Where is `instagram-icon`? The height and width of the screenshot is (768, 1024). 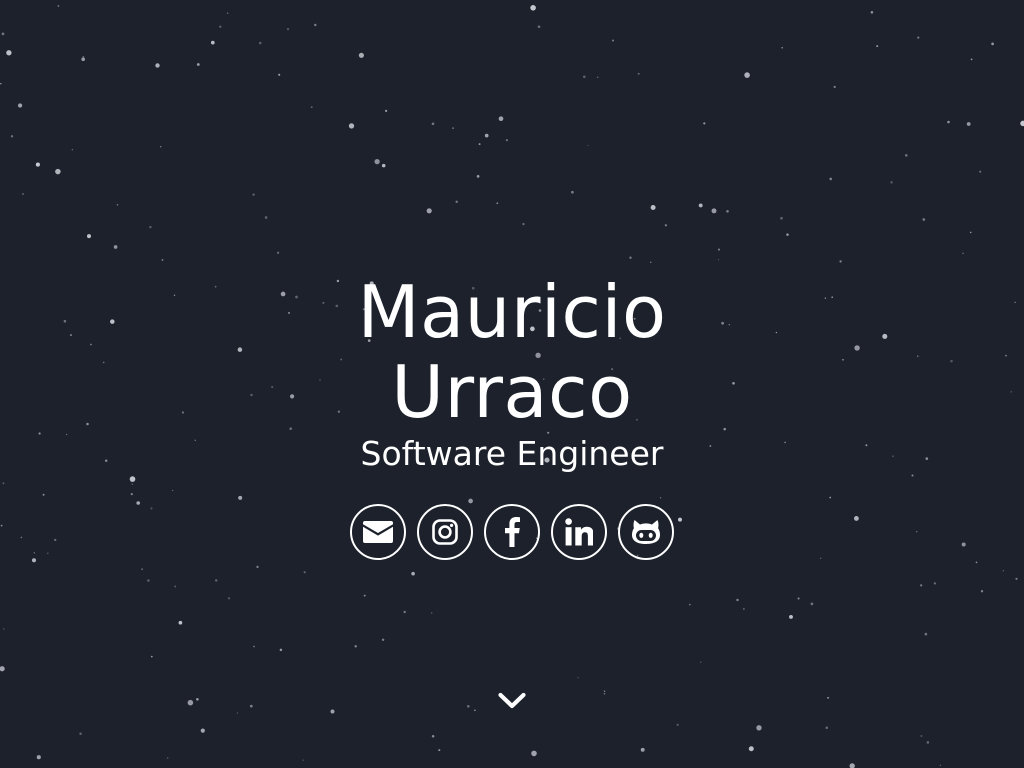 instagram-icon is located at coordinates (445, 532).